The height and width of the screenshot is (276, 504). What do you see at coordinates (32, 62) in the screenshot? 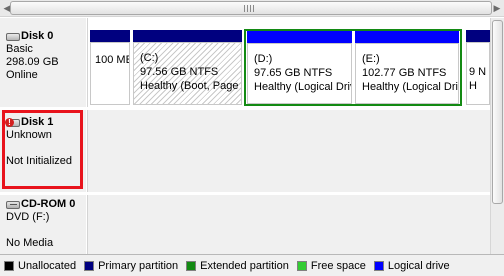
I see `disk-size: 298.09 GB` at bounding box center [32, 62].